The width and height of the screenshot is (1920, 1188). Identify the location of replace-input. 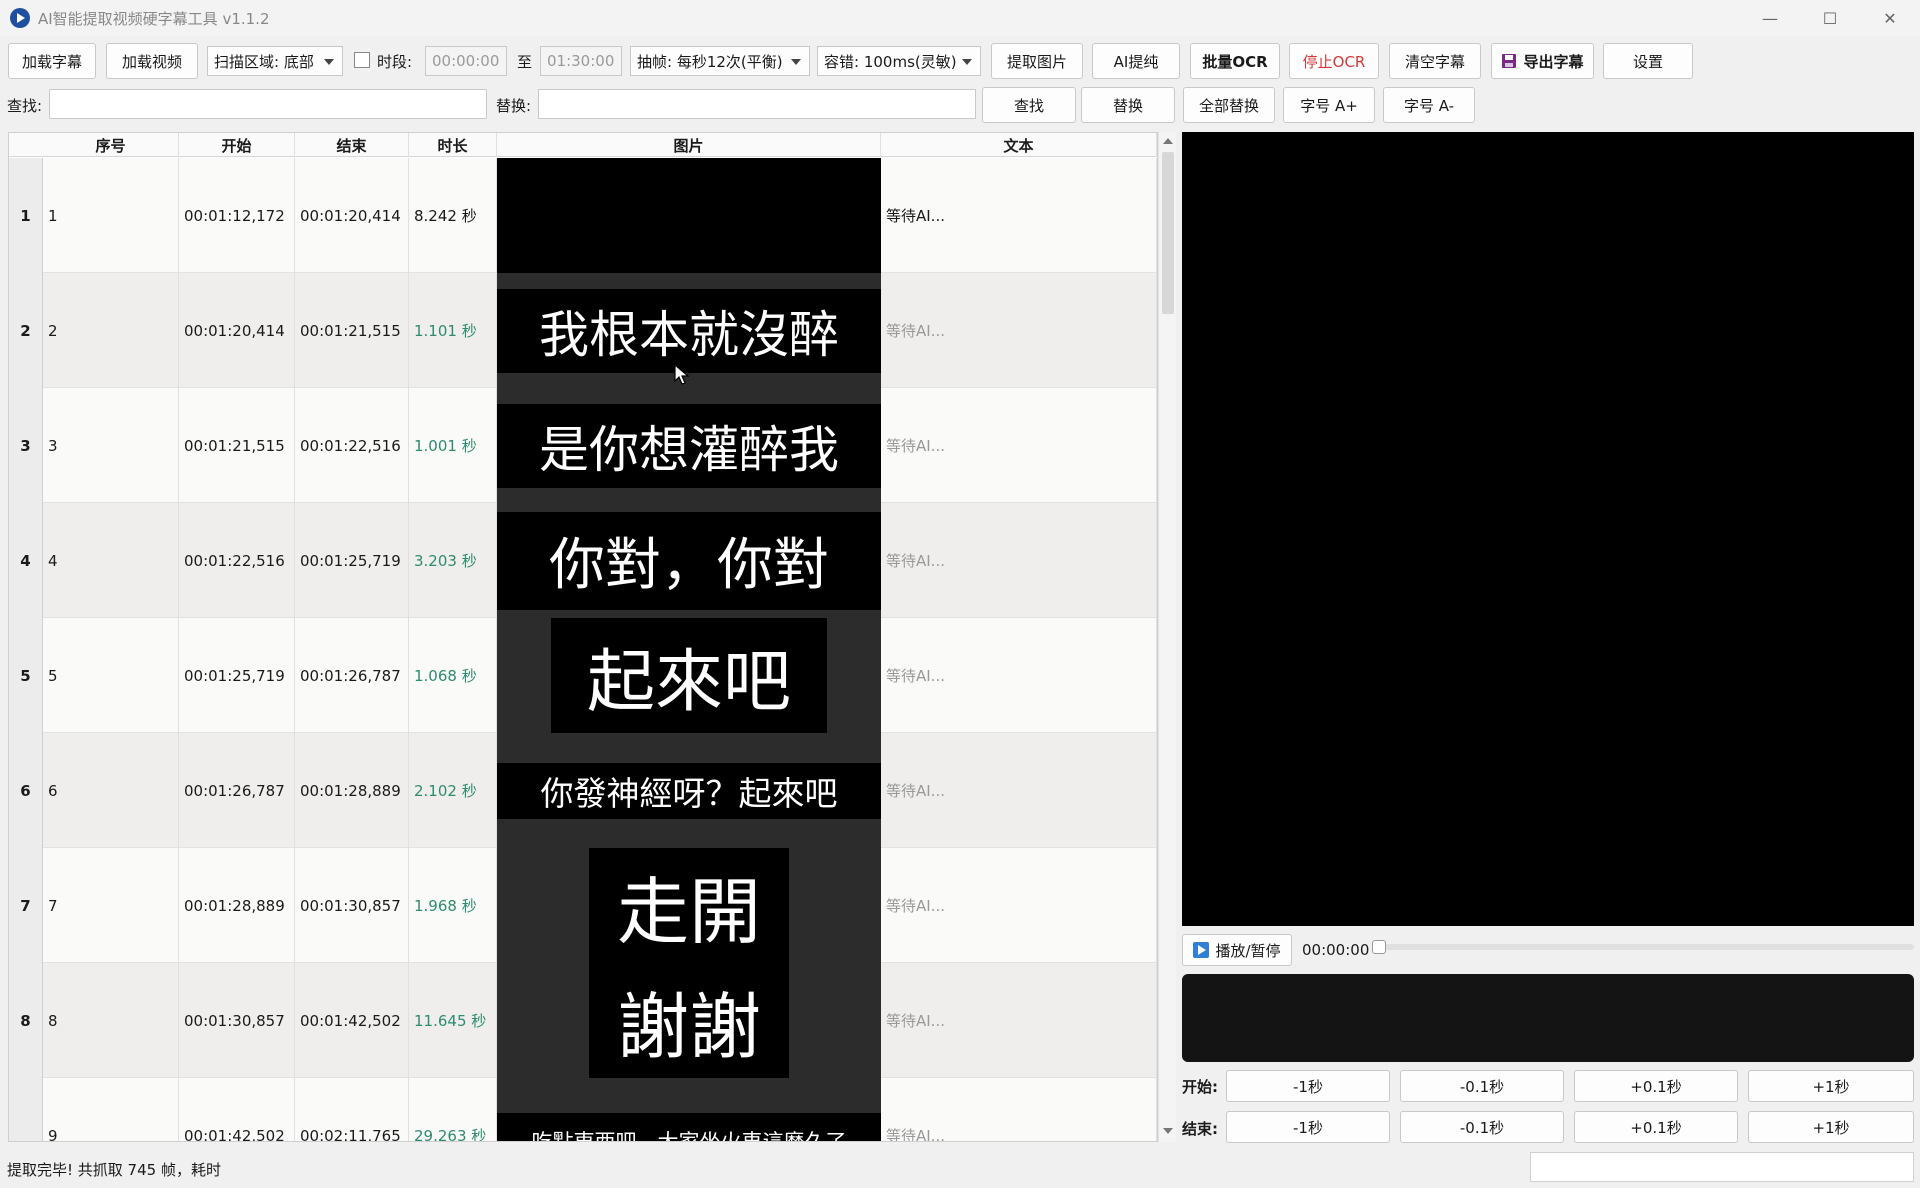
(757, 104).